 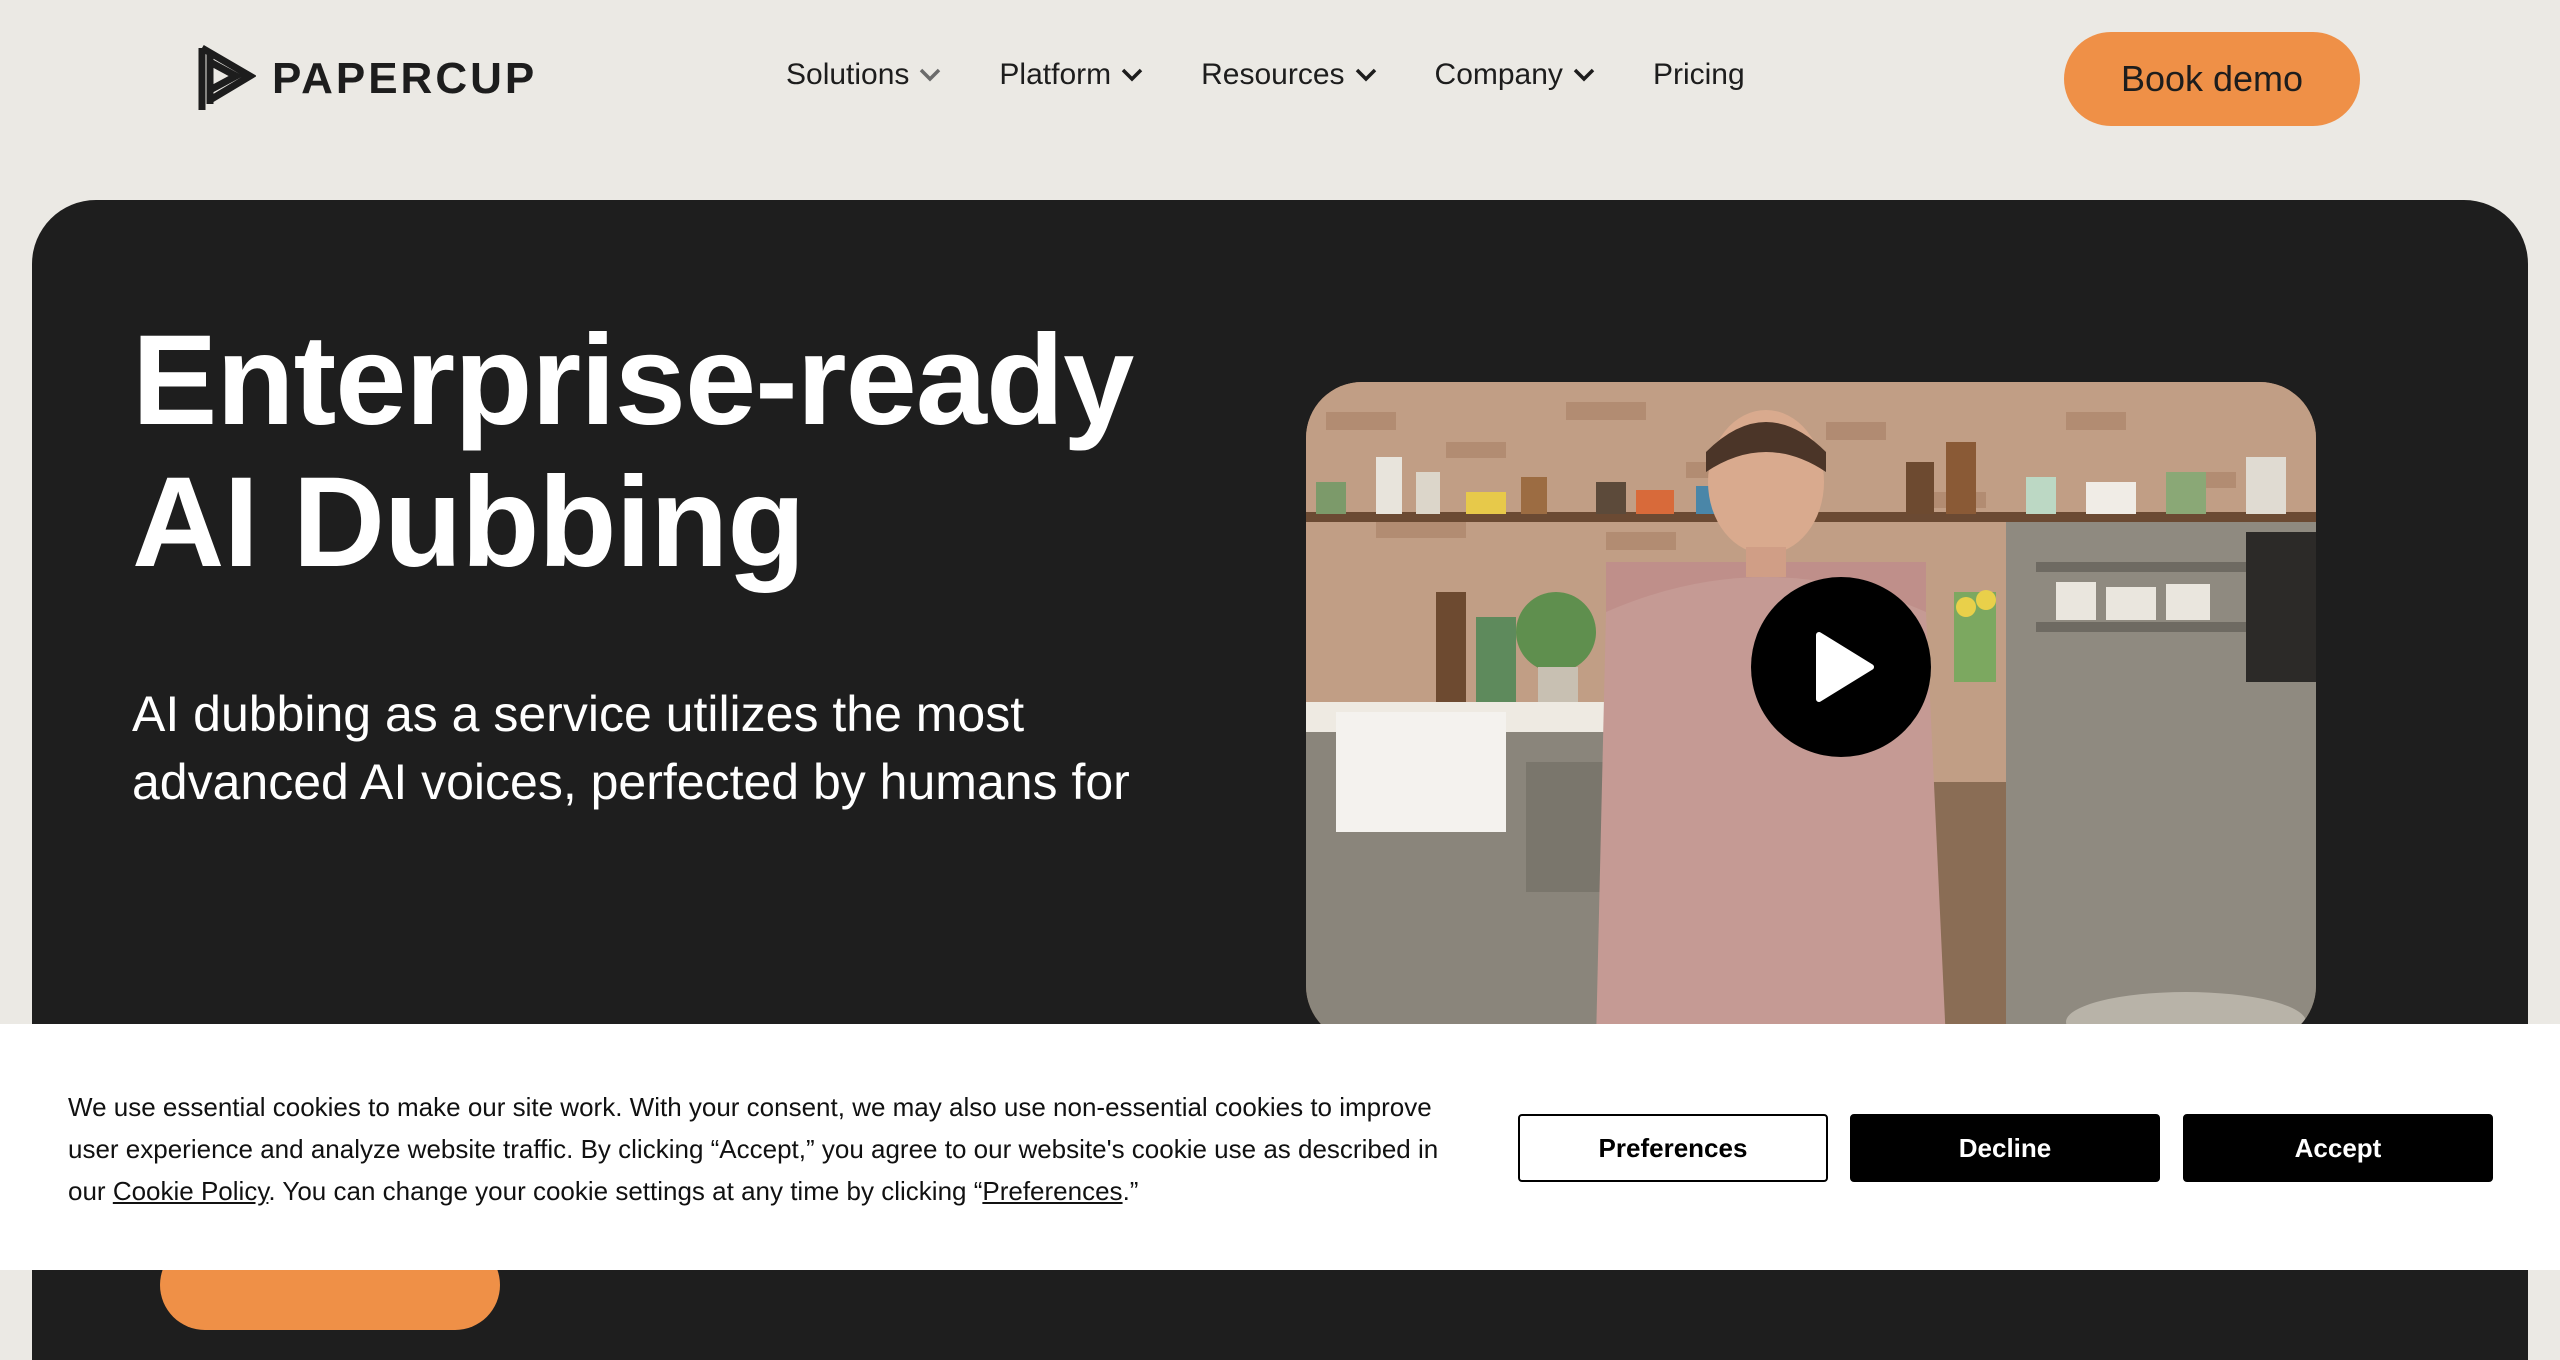 What do you see at coordinates (1052, 1191) in the screenshot?
I see `preferences-link: Preferences` at bounding box center [1052, 1191].